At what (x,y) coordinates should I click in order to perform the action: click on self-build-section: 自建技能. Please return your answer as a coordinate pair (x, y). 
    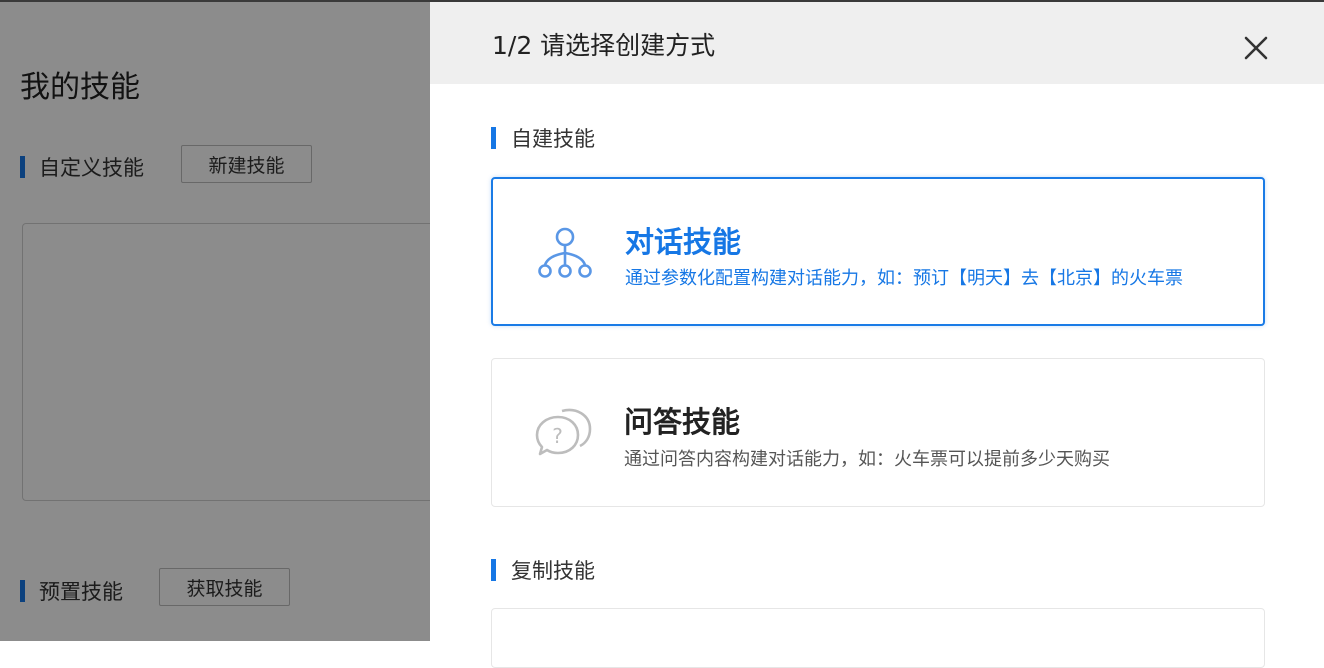
    Looking at the image, I should click on (543, 138).